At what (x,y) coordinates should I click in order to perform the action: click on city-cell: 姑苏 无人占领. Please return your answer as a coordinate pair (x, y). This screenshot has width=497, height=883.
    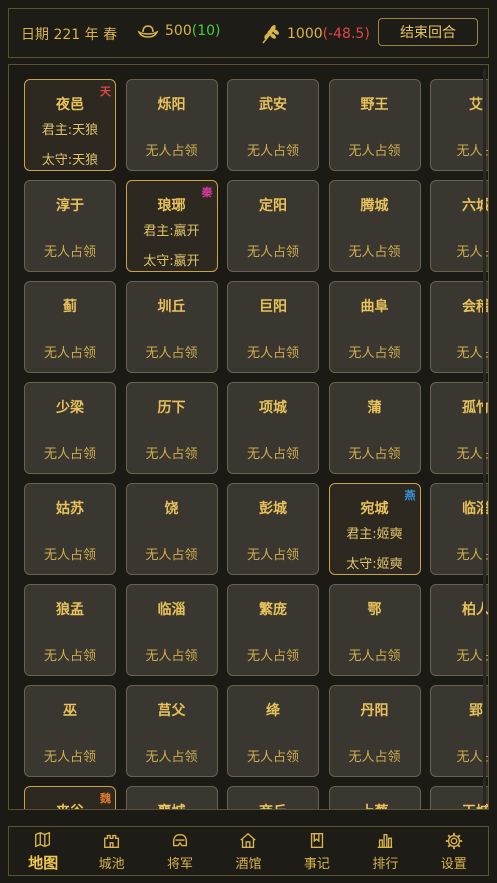
    Looking at the image, I should click on (70, 529).